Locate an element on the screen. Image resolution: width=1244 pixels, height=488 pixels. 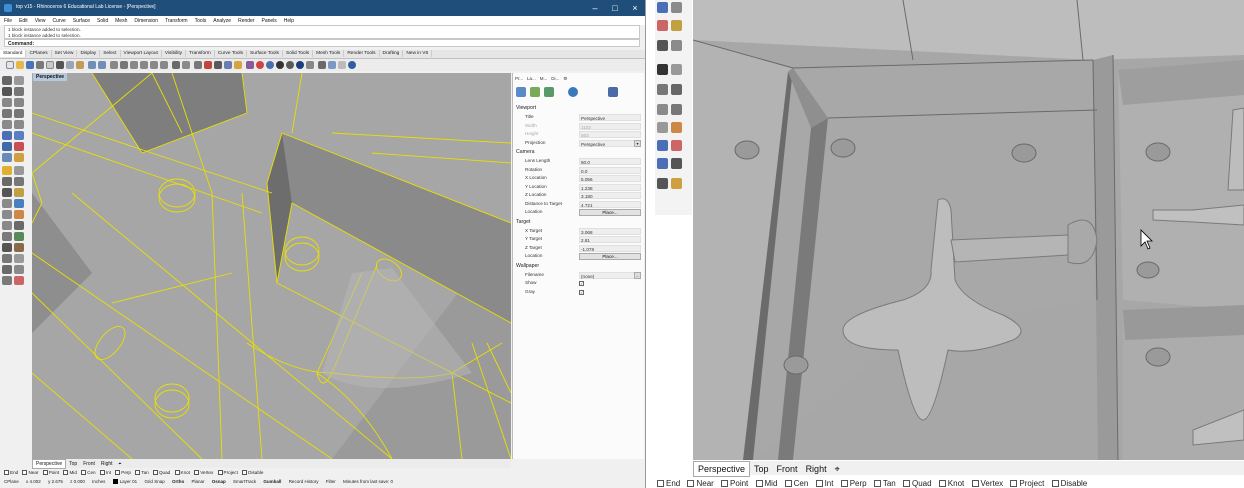
menu-view: View is located at coordinates (40, 20).